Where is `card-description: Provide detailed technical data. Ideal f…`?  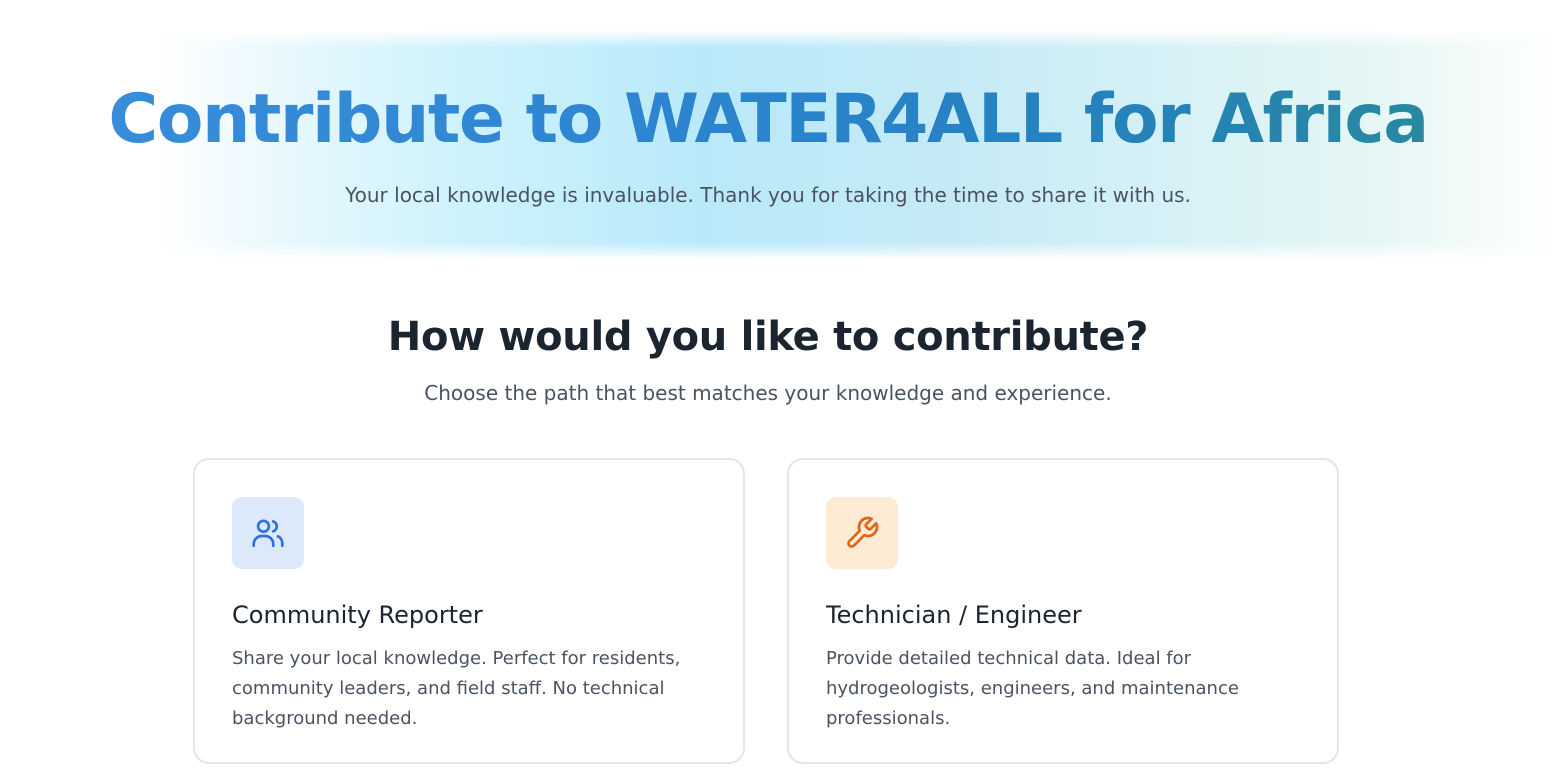 card-description: Provide detailed technical data. Ideal f… is located at coordinates (1032, 688).